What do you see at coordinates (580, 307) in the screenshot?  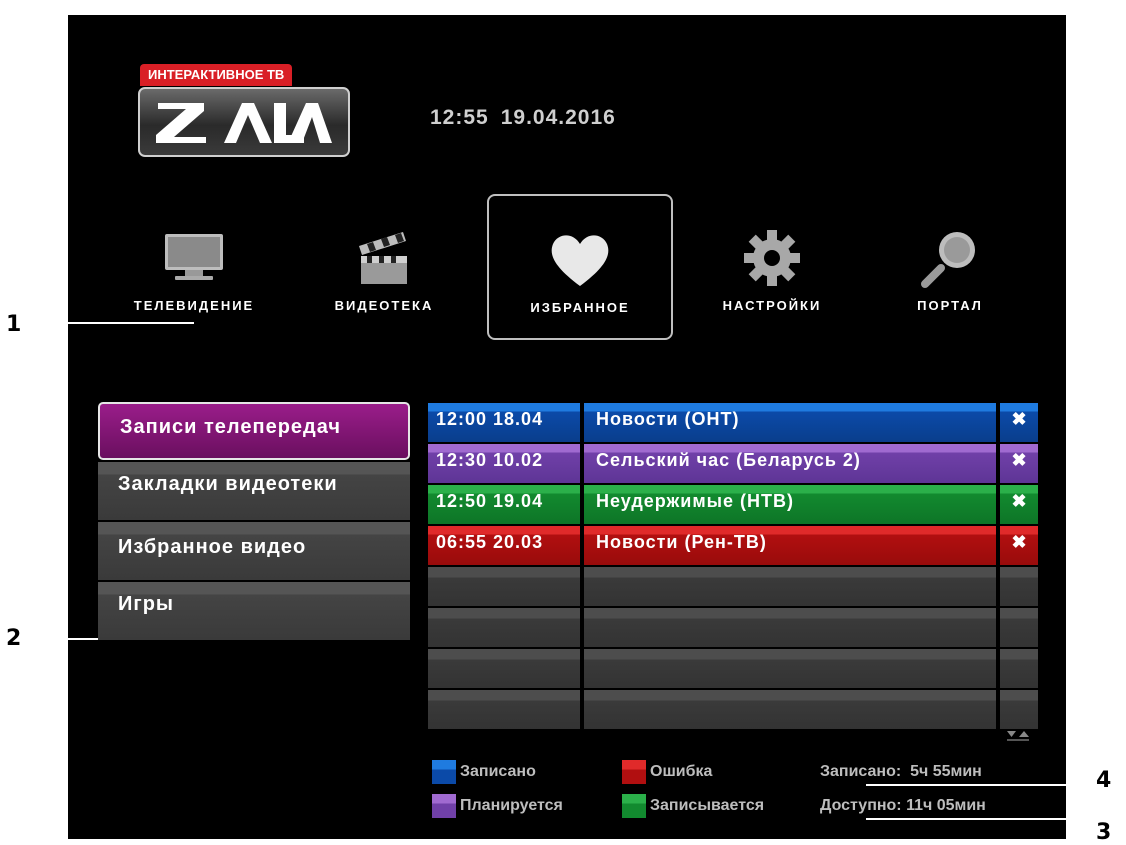 I see `nav-label-favorites: ИЗБРАННОЕ` at bounding box center [580, 307].